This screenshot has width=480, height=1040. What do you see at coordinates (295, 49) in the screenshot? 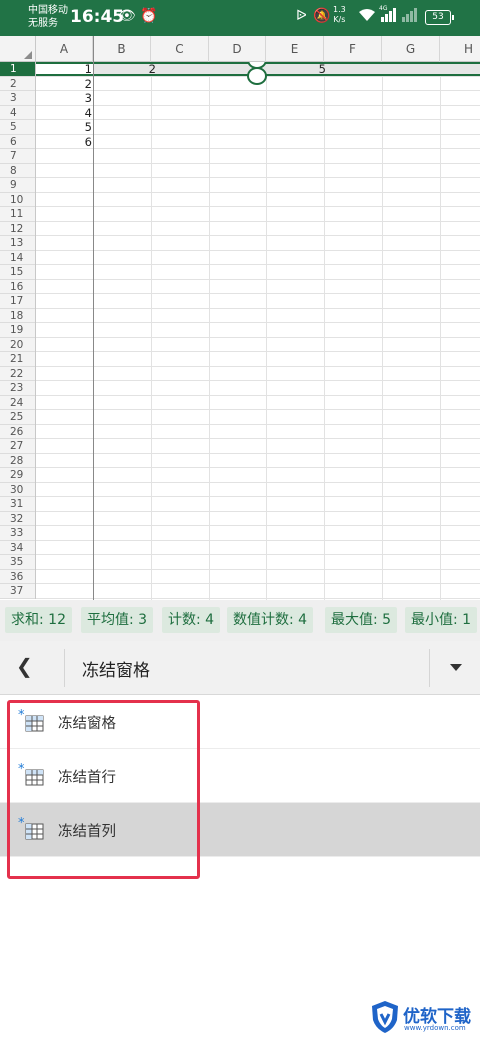
I see `column-header-e: E` at bounding box center [295, 49].